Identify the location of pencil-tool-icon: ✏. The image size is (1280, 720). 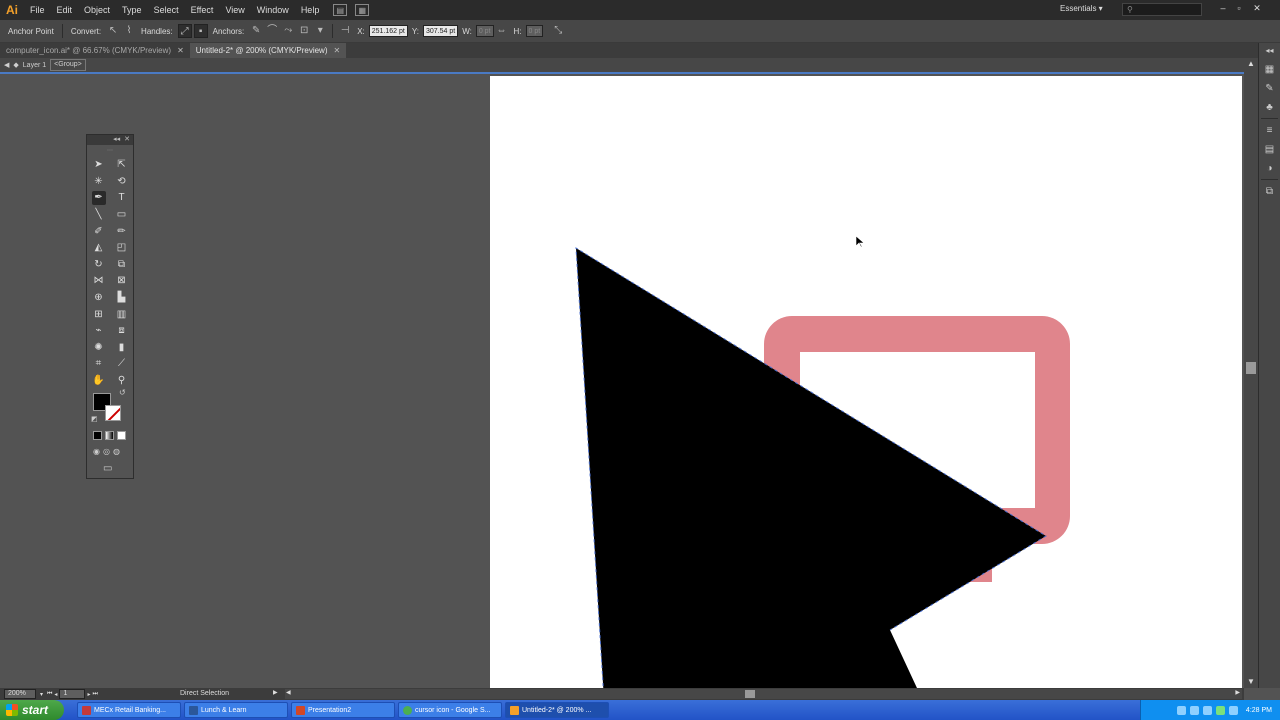
(122, 232).